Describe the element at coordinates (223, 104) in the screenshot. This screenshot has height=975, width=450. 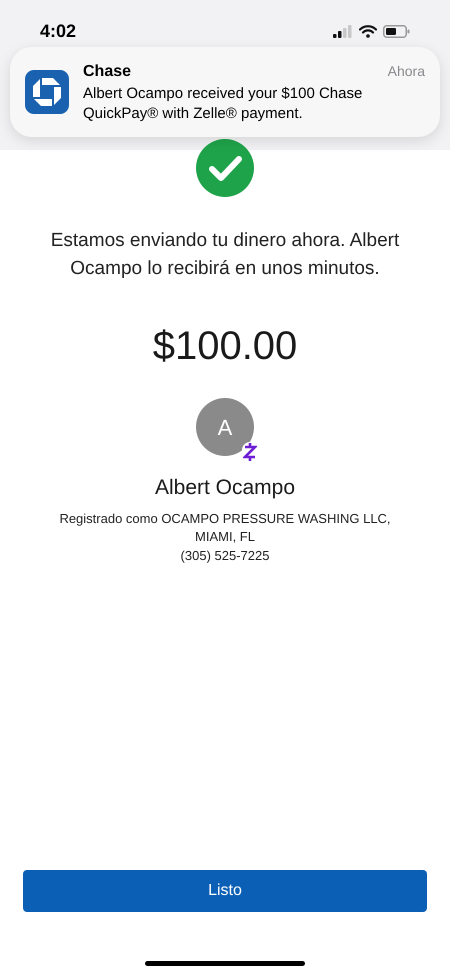
I see `notification-message: Albert Ocampo received your $100 Chase QuickPay® with Zelle® payment.` at that location.